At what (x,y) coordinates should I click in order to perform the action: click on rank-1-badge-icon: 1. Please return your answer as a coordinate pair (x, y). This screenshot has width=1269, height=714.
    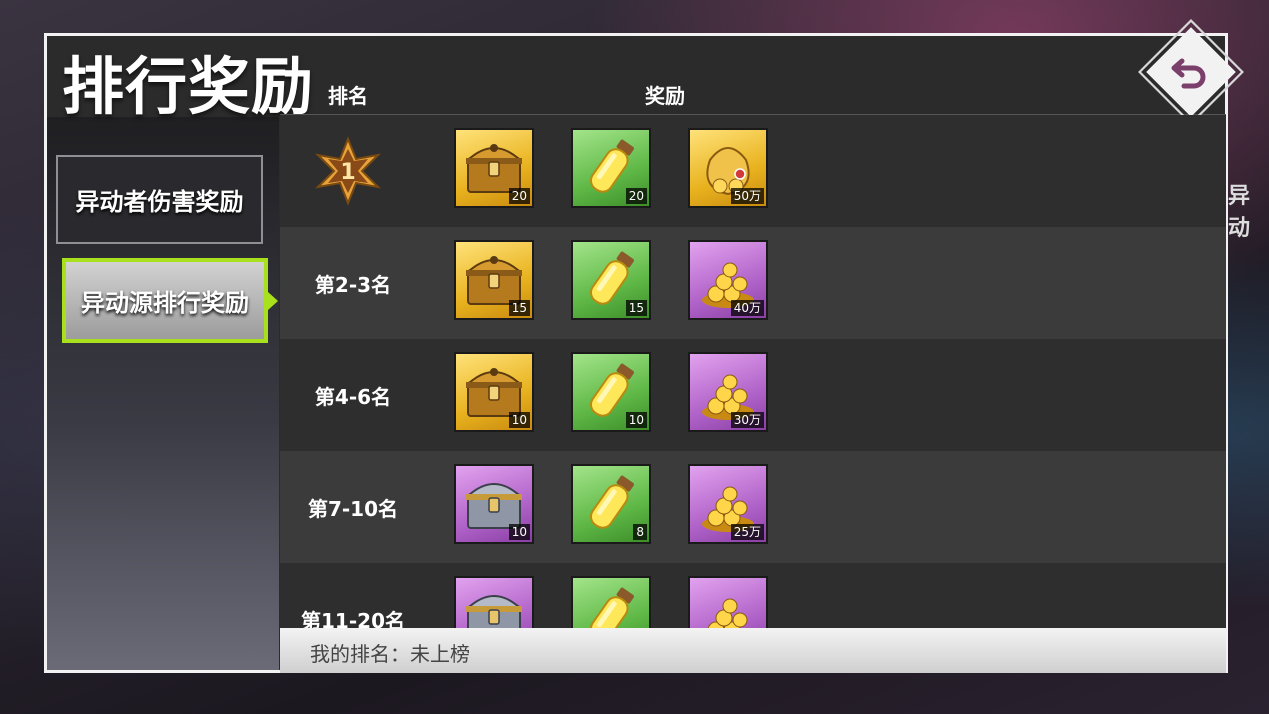
    Looking at the image, I should click on (348, 171).